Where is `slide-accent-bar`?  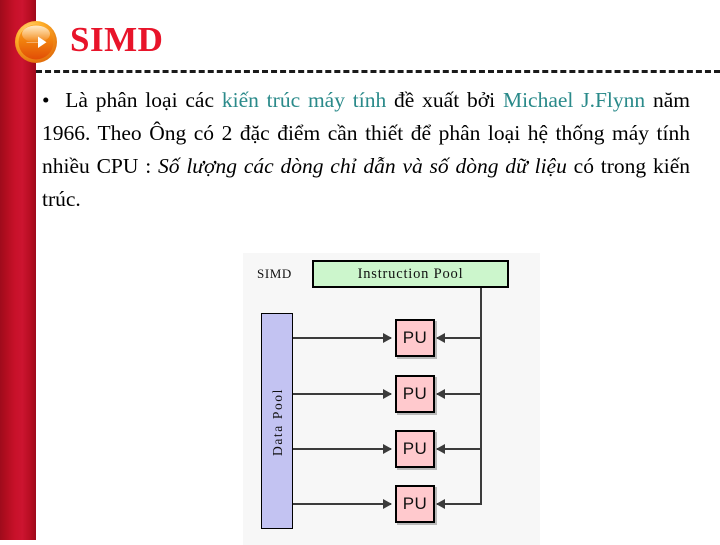 slide-accent-bar is located at coordinates (18, 270).